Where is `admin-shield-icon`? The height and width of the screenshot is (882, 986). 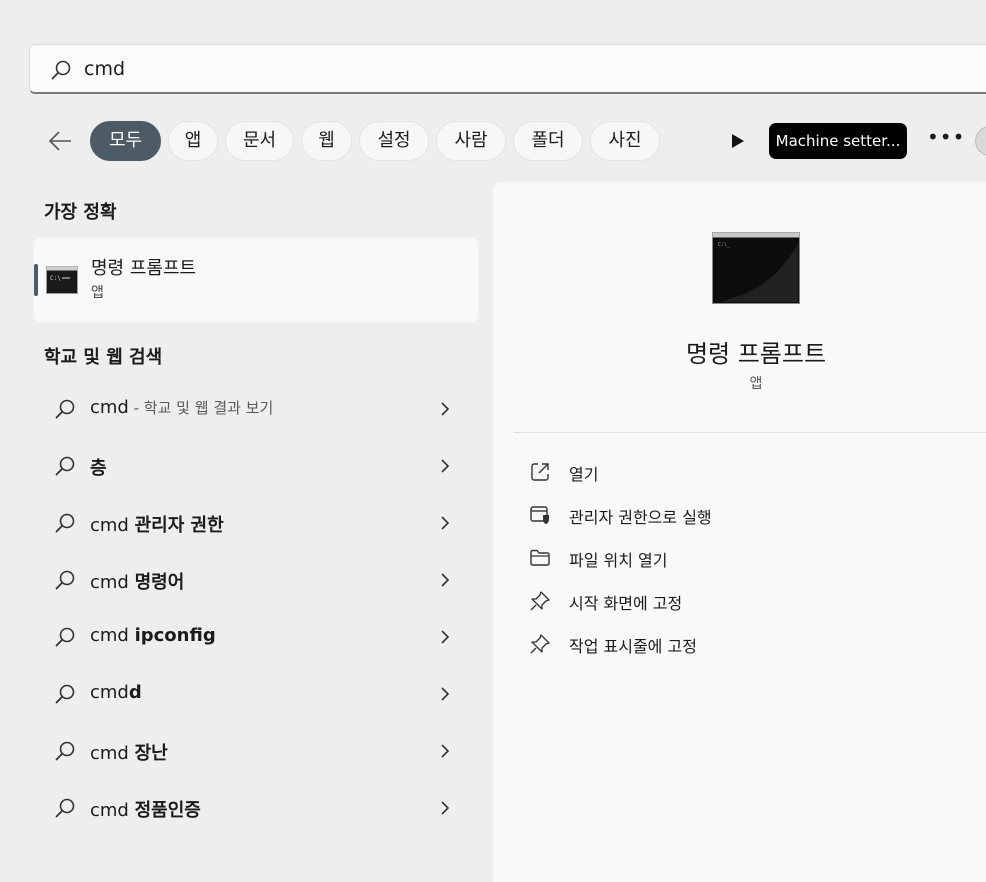 admin-shield-icon is located at coordinates (540, 517).